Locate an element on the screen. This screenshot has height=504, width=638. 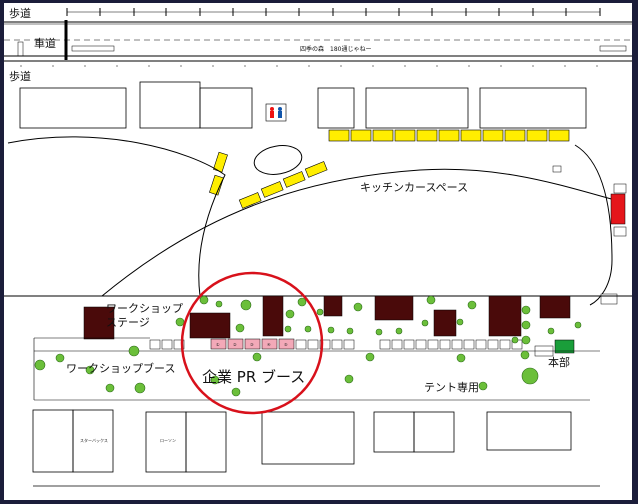
kitchen-car-space-label: キッチンカースペース is located at coordinates (414, 187).